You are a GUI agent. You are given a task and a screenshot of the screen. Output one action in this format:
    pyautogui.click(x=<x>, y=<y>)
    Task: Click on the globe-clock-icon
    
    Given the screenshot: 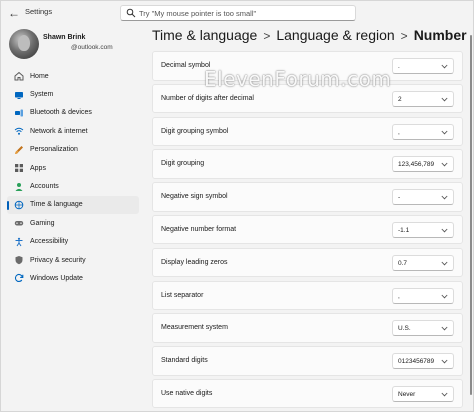 What is the action you would take?
    pyautogui.click(x=19, y=205)
    